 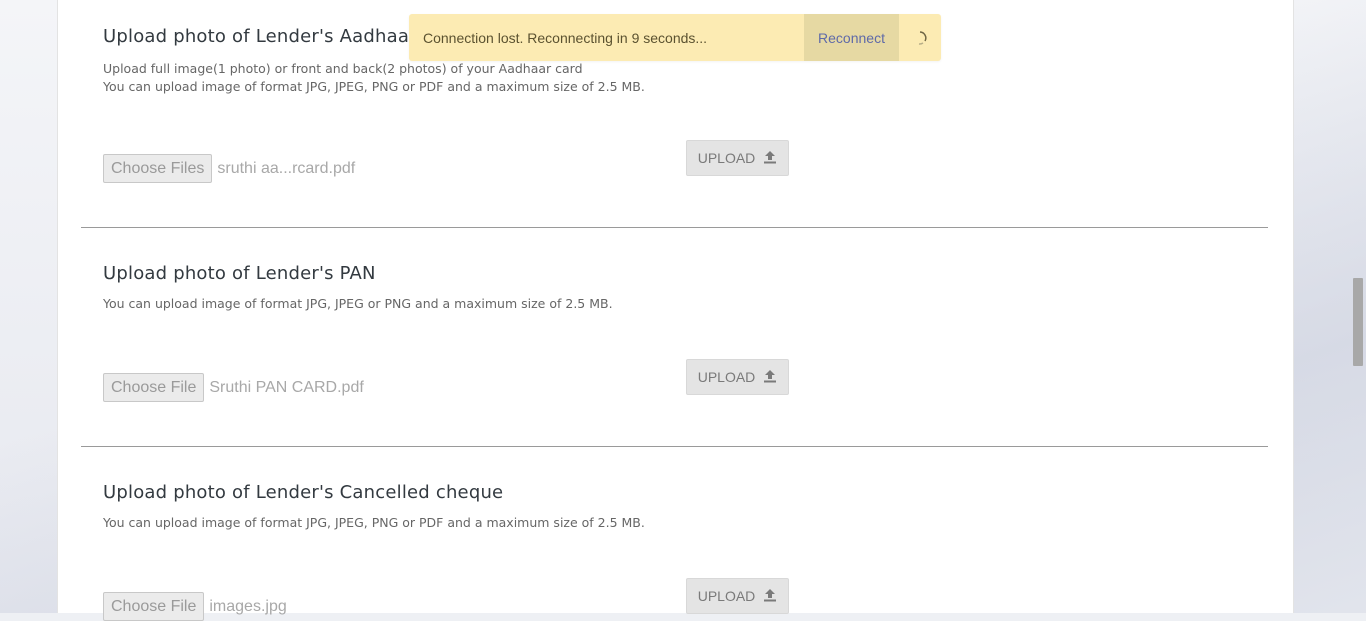 I want to click on file-input: Choose File Sruthi PAN CARD.pdf, so click(x=233, y=387).